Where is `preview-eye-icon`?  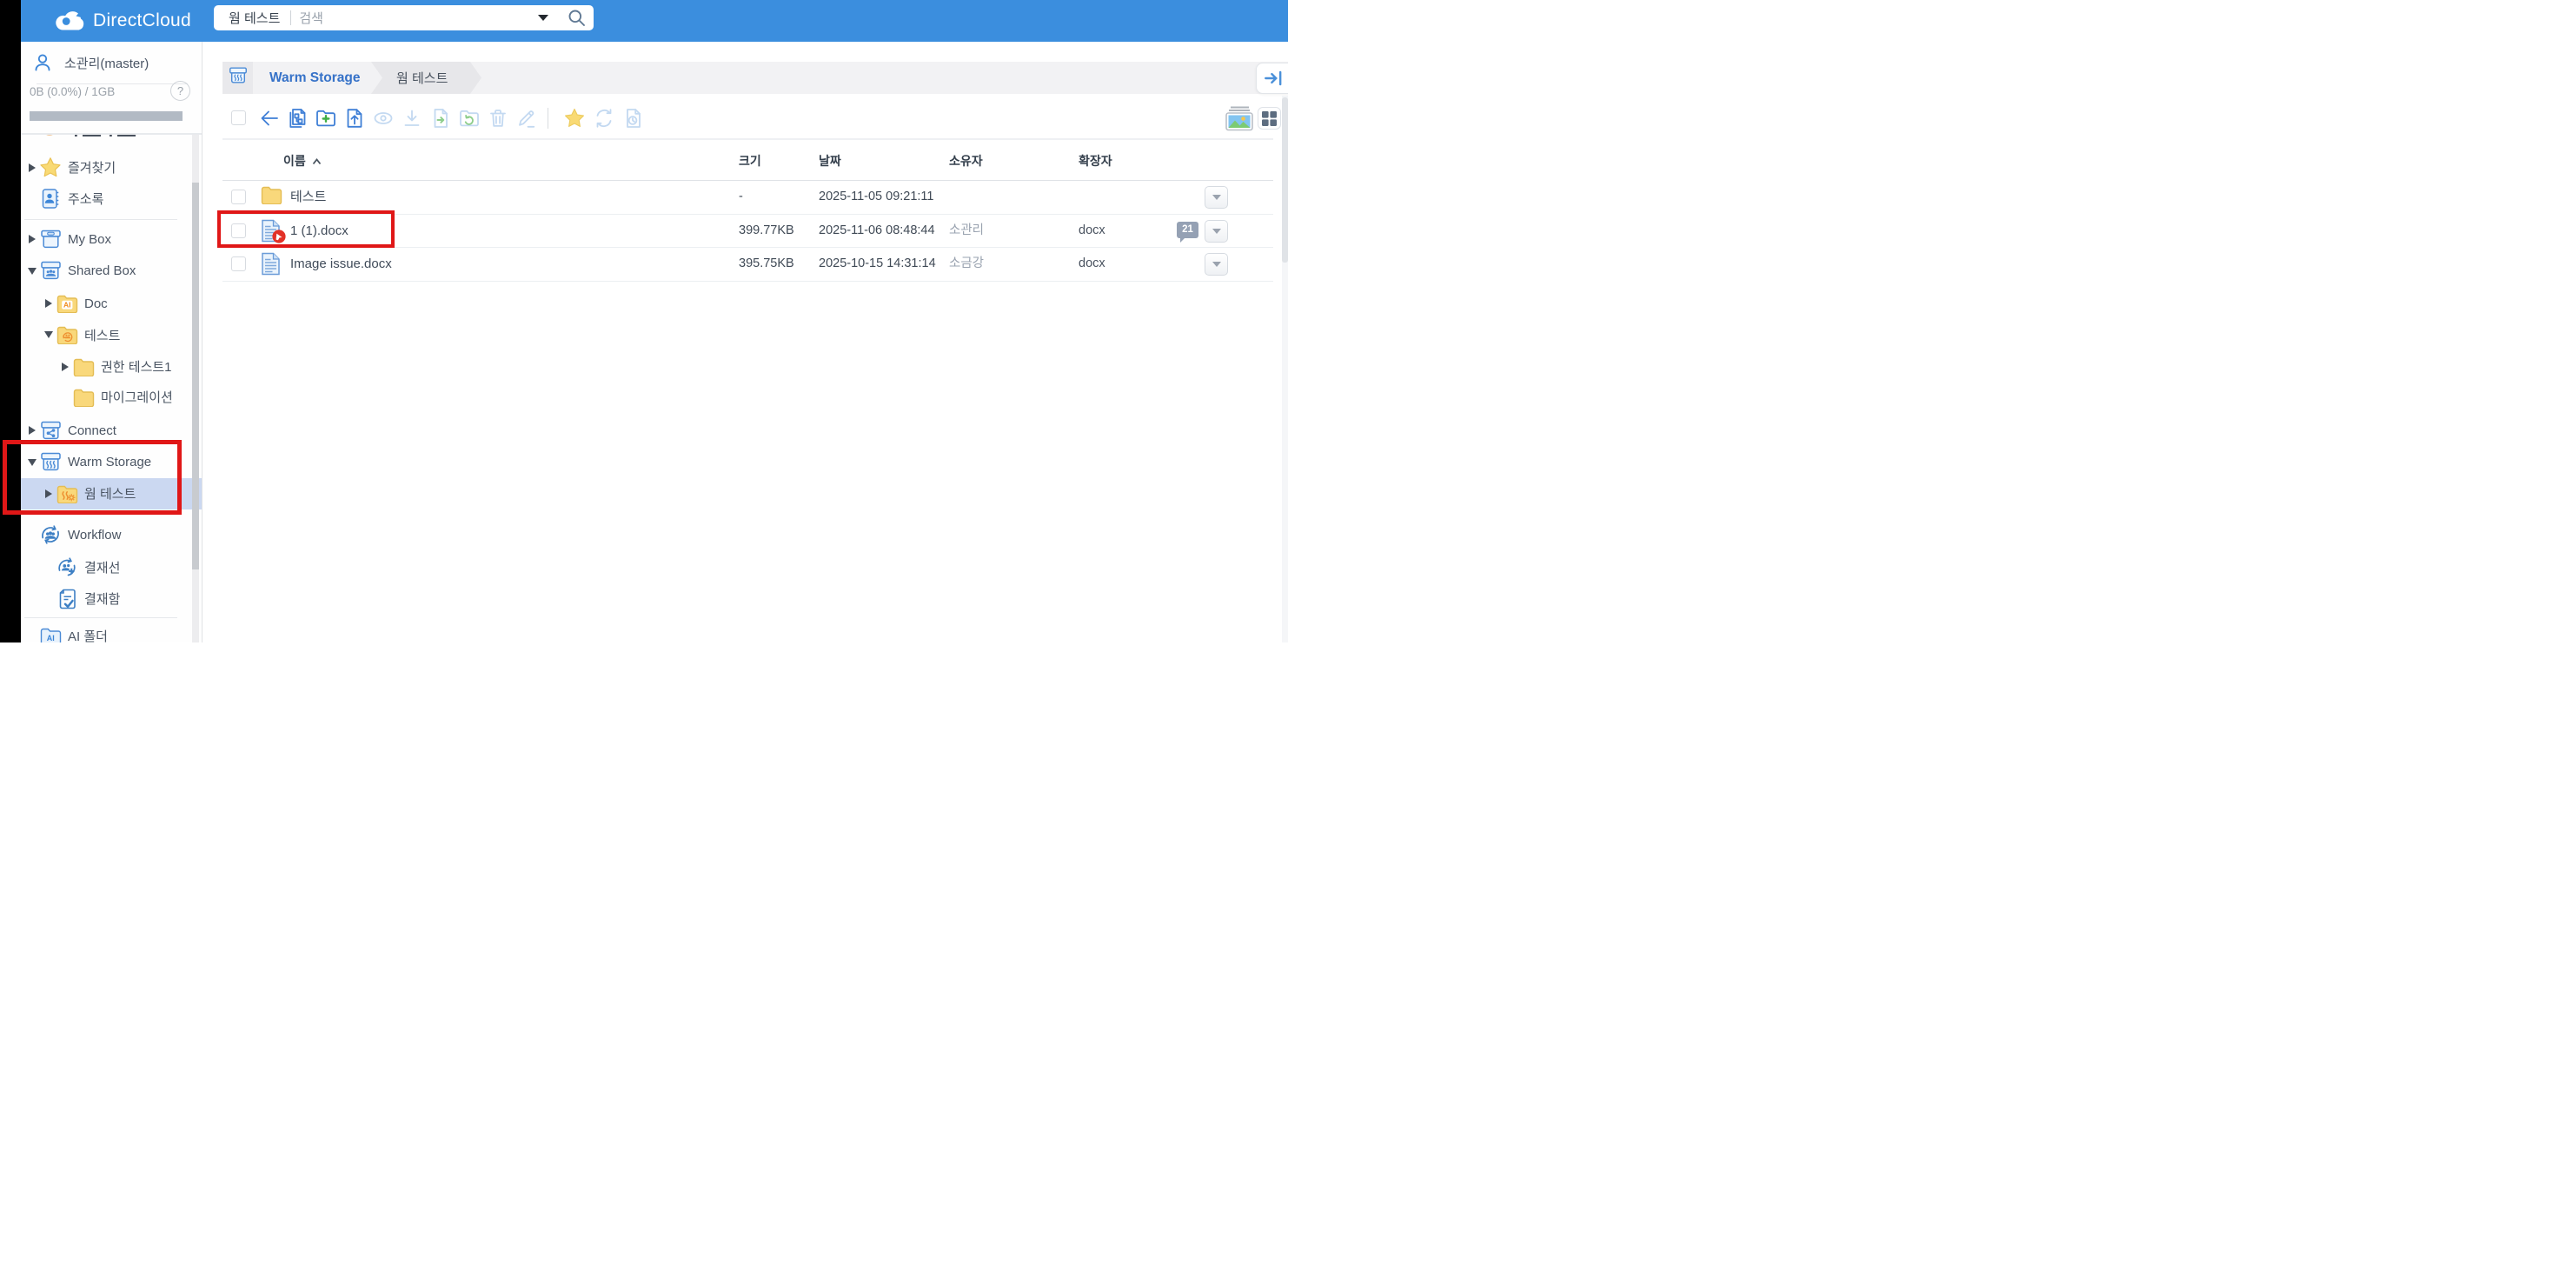 preview-eye-icon is located at coordinates (383, 118).